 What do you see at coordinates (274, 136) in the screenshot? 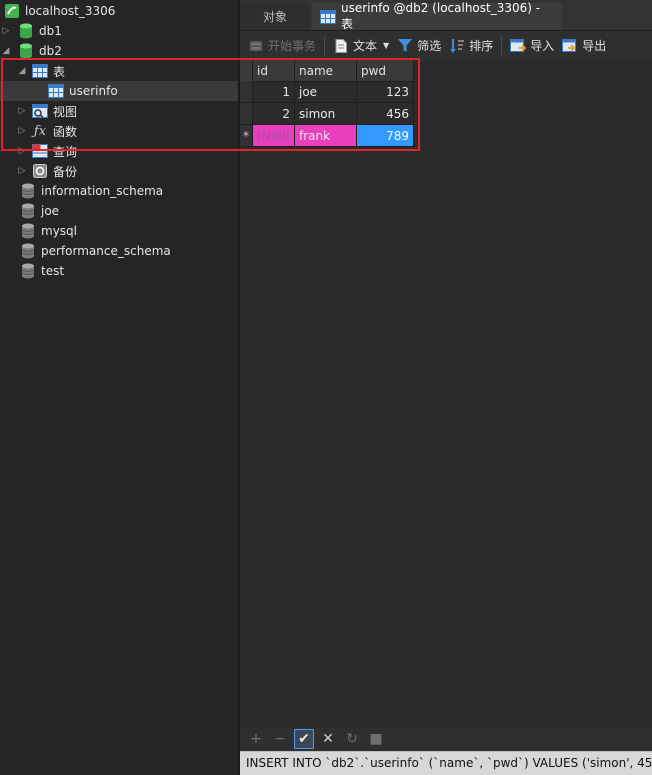
I see `cell-id-null: (Null)` at bounding box center [274, 136].